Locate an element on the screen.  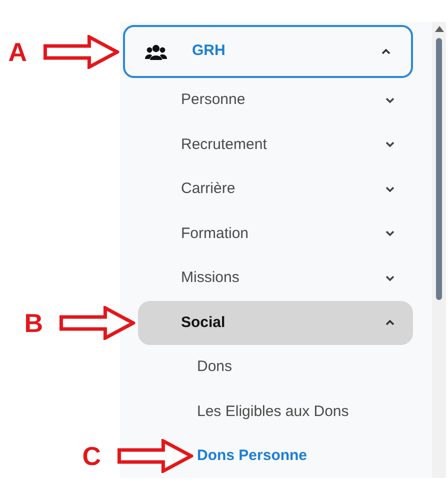
menu-item: Formation is located at coordinates (275, 234).